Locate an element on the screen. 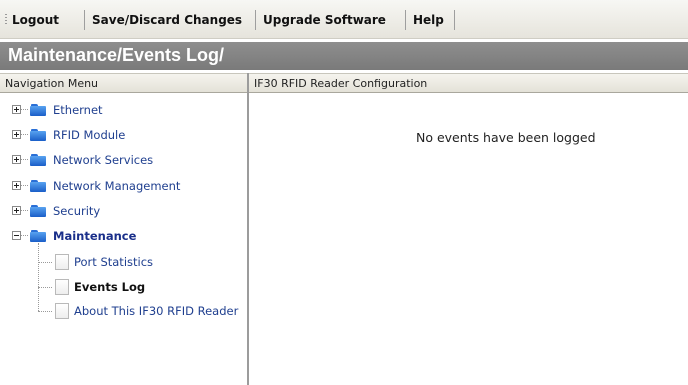 The width and height of the screenshot is (688, 385). nav-subitem-port-statistics: Port Statistics is located at coordinates (113, 262).